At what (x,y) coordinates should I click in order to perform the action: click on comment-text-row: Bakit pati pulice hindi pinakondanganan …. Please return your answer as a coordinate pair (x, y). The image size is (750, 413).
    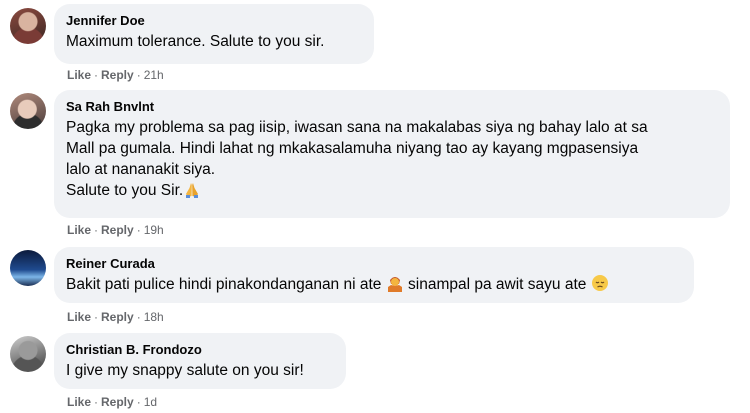
    Looking at the image, I should click on (374, 284).